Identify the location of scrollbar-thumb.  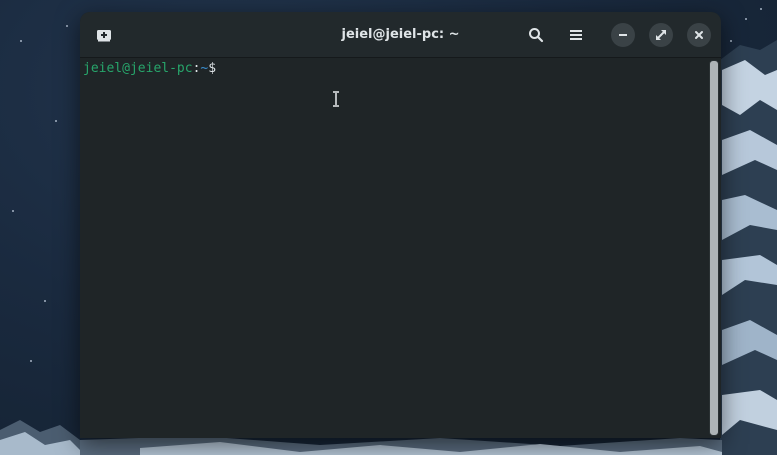
(714, 248).